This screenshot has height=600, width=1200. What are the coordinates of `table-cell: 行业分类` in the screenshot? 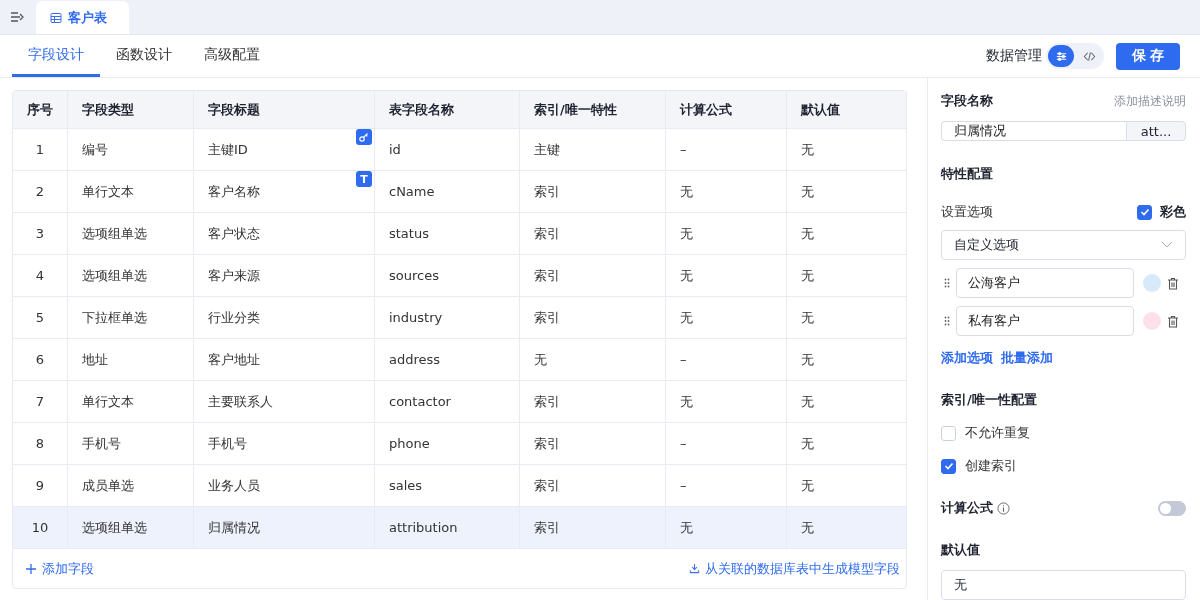 It's located at (234, 317).